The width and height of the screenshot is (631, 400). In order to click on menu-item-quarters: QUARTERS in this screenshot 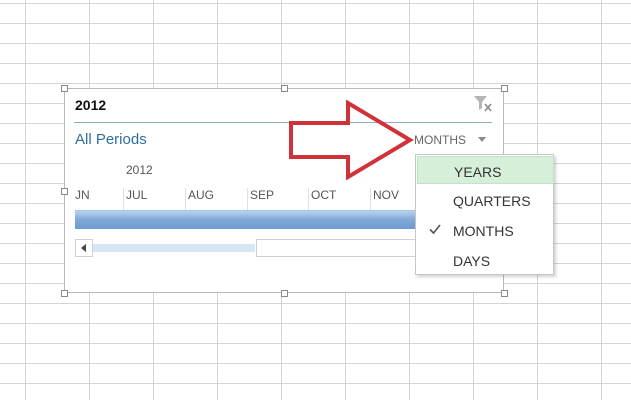, I will do `click(485, 200)`.